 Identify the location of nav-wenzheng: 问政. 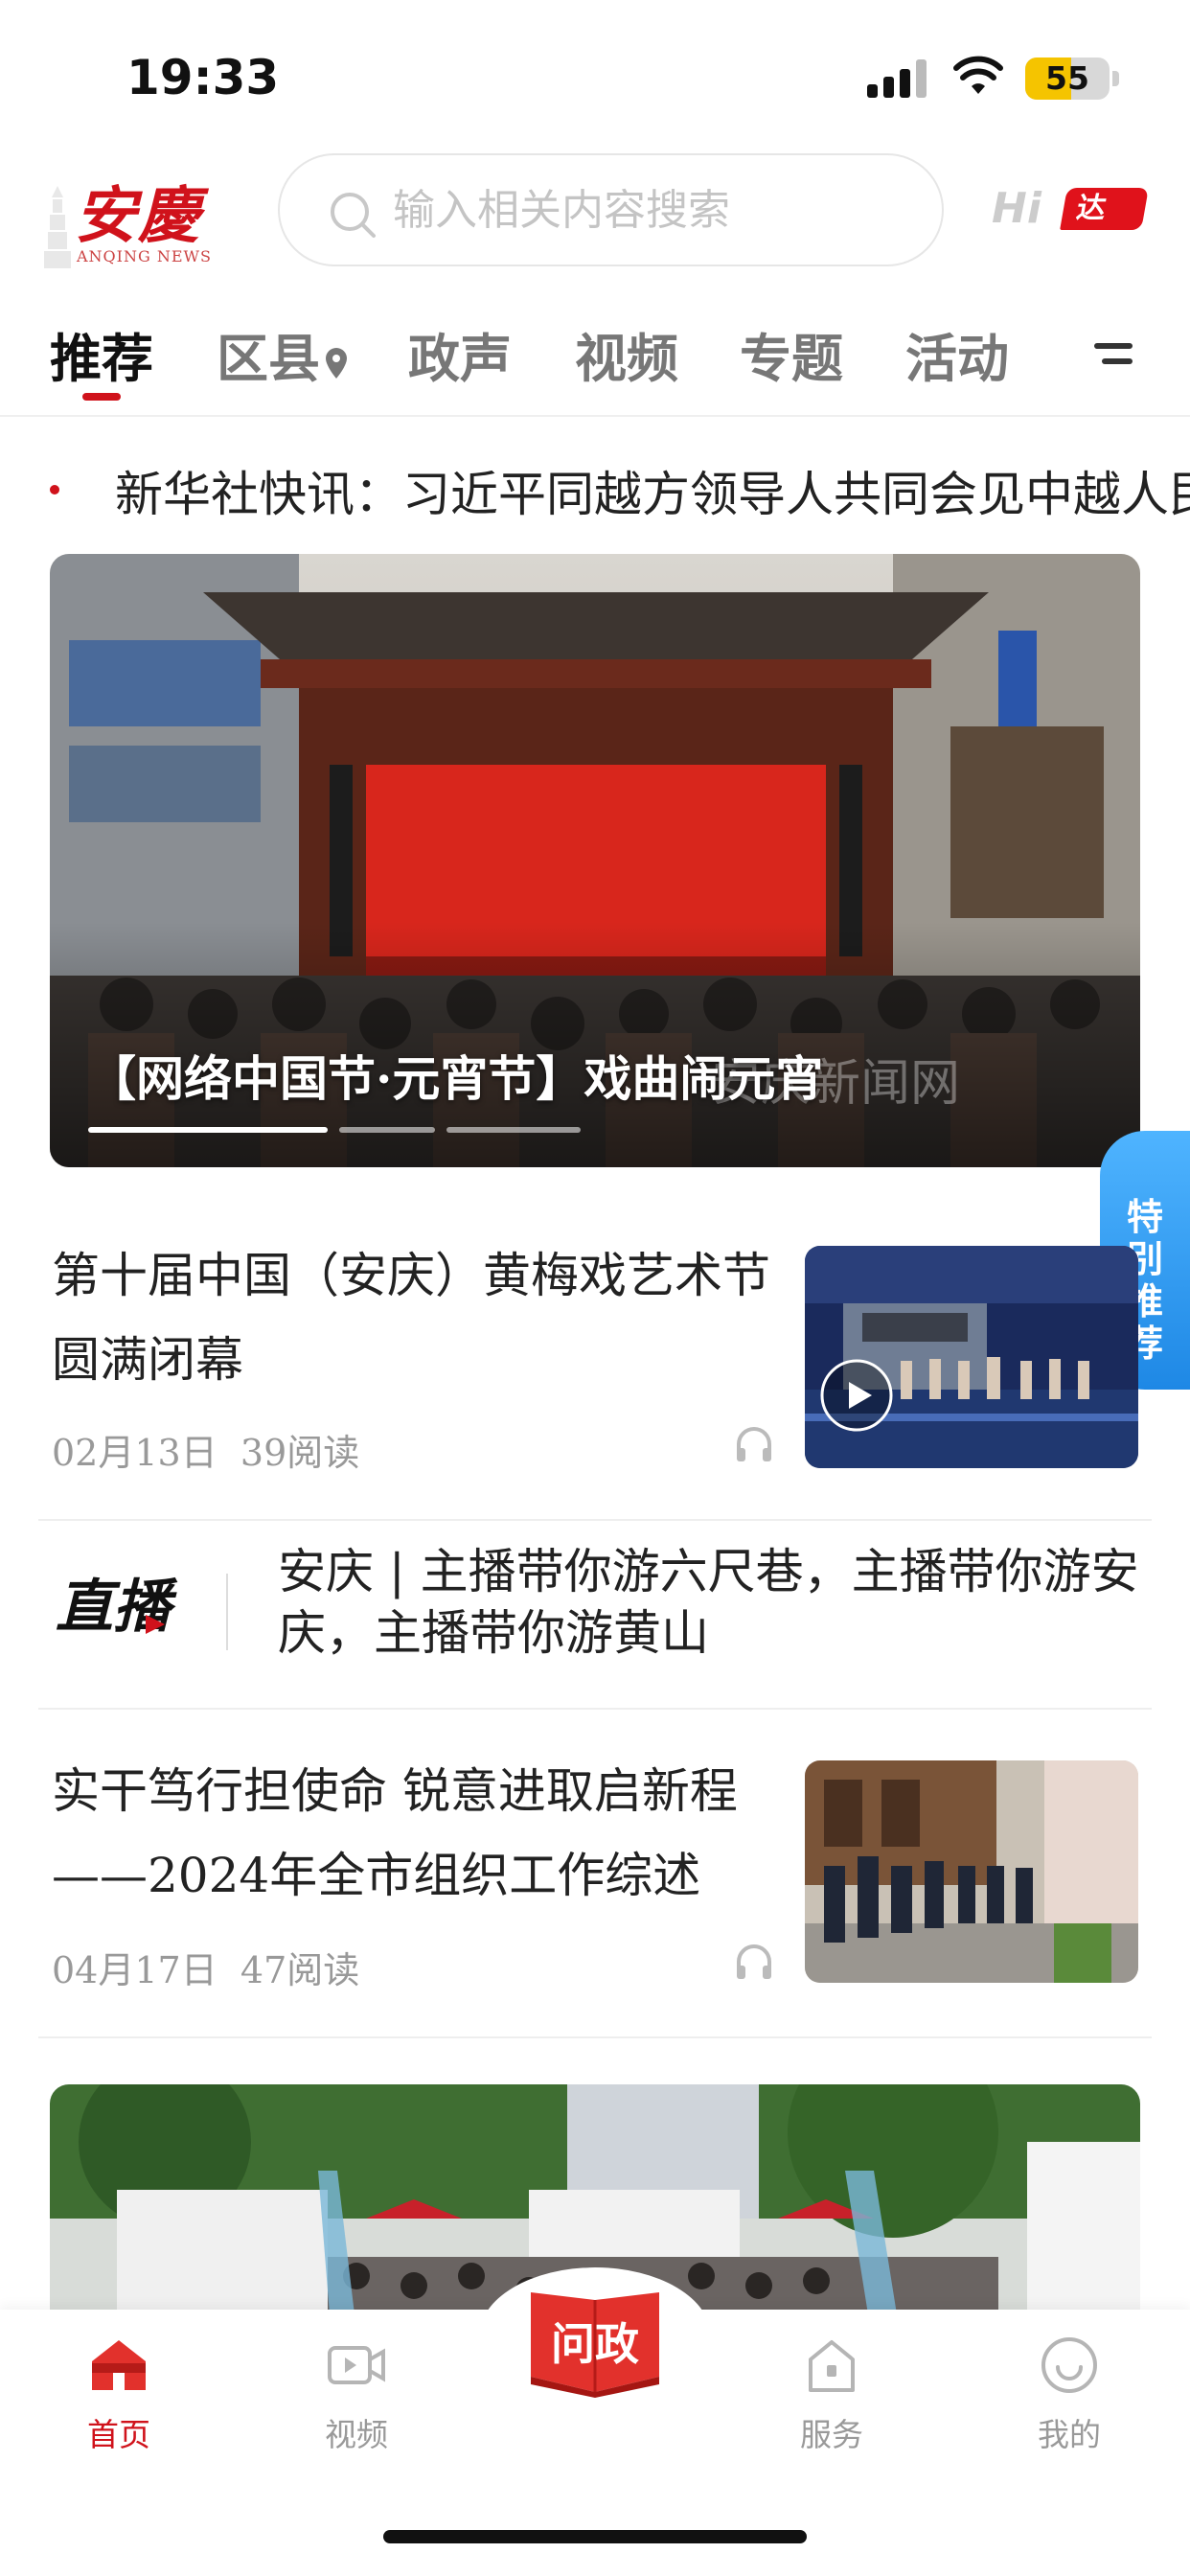
(595, 2342).